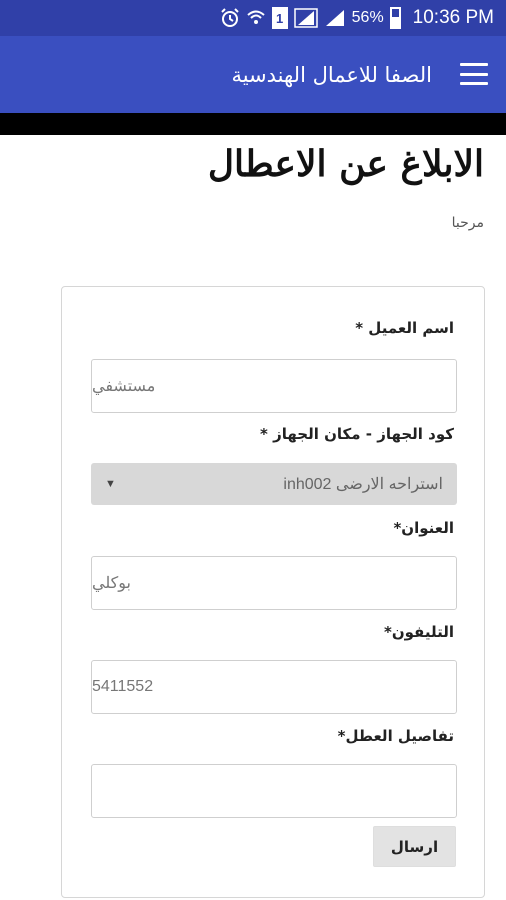 Image resolution: width=506 pixels, height=900 pixels. I want to click on customer-name-label: اسم العميل *, so click(404, 328).